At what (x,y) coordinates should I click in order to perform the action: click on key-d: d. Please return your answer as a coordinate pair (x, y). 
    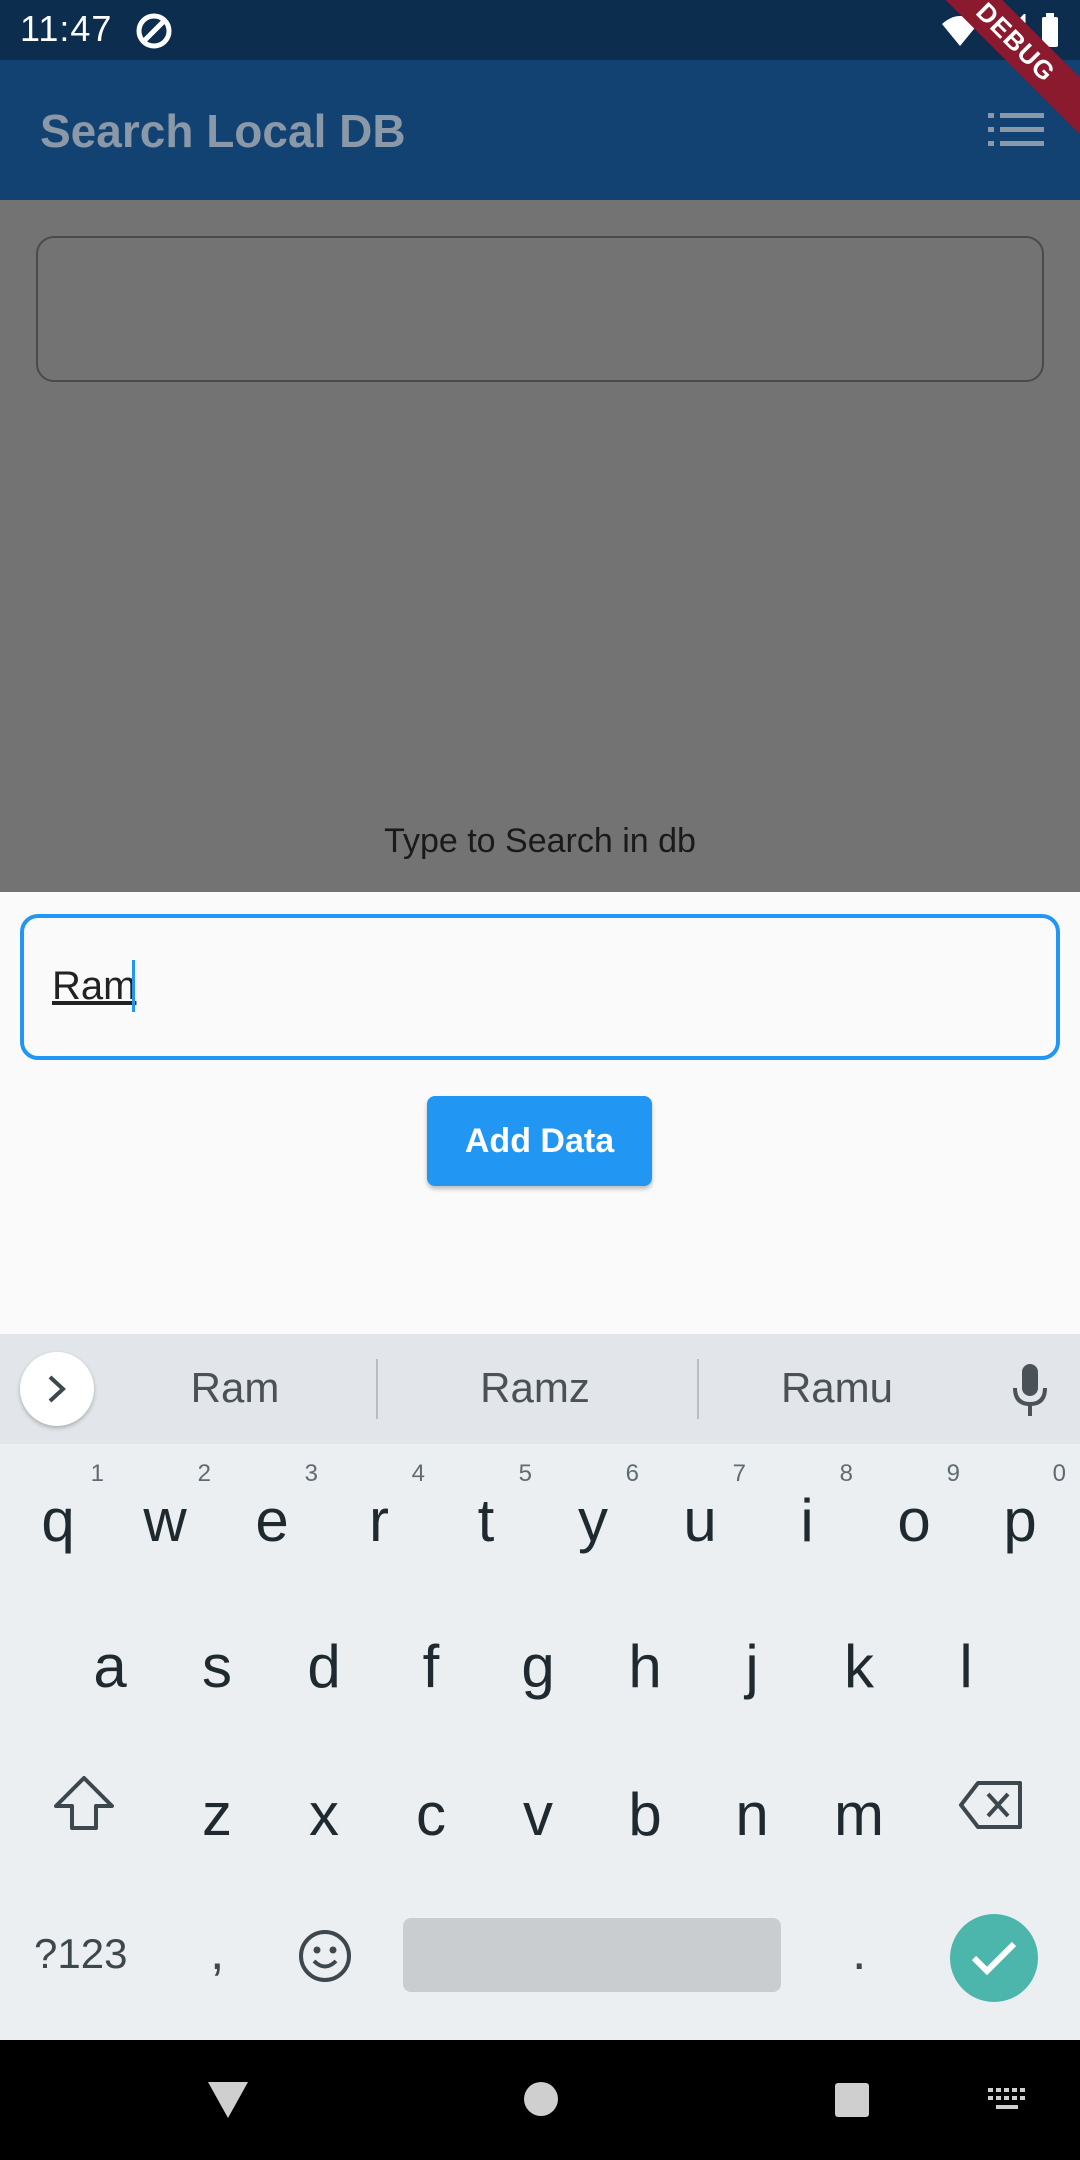
    Looking at the image, I should click on (324, 1665).